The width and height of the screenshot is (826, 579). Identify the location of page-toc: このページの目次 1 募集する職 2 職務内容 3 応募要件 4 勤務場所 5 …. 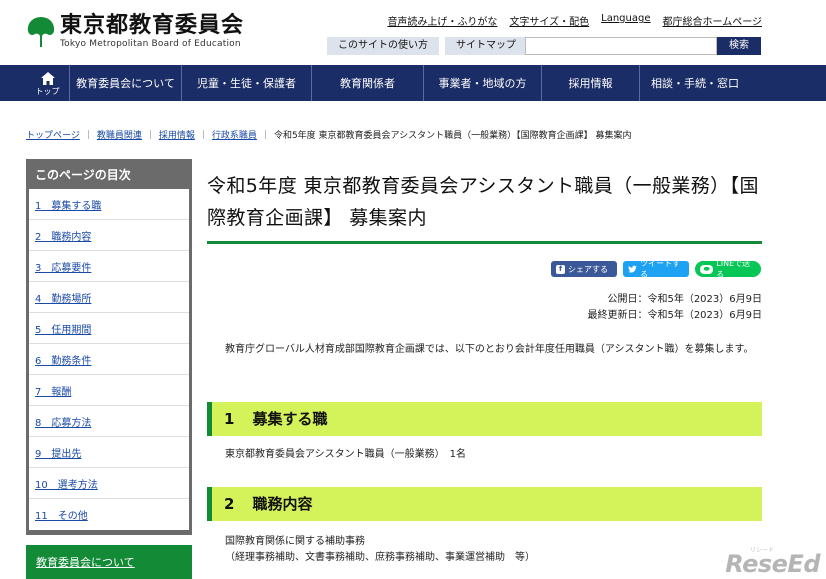
(109, 347).